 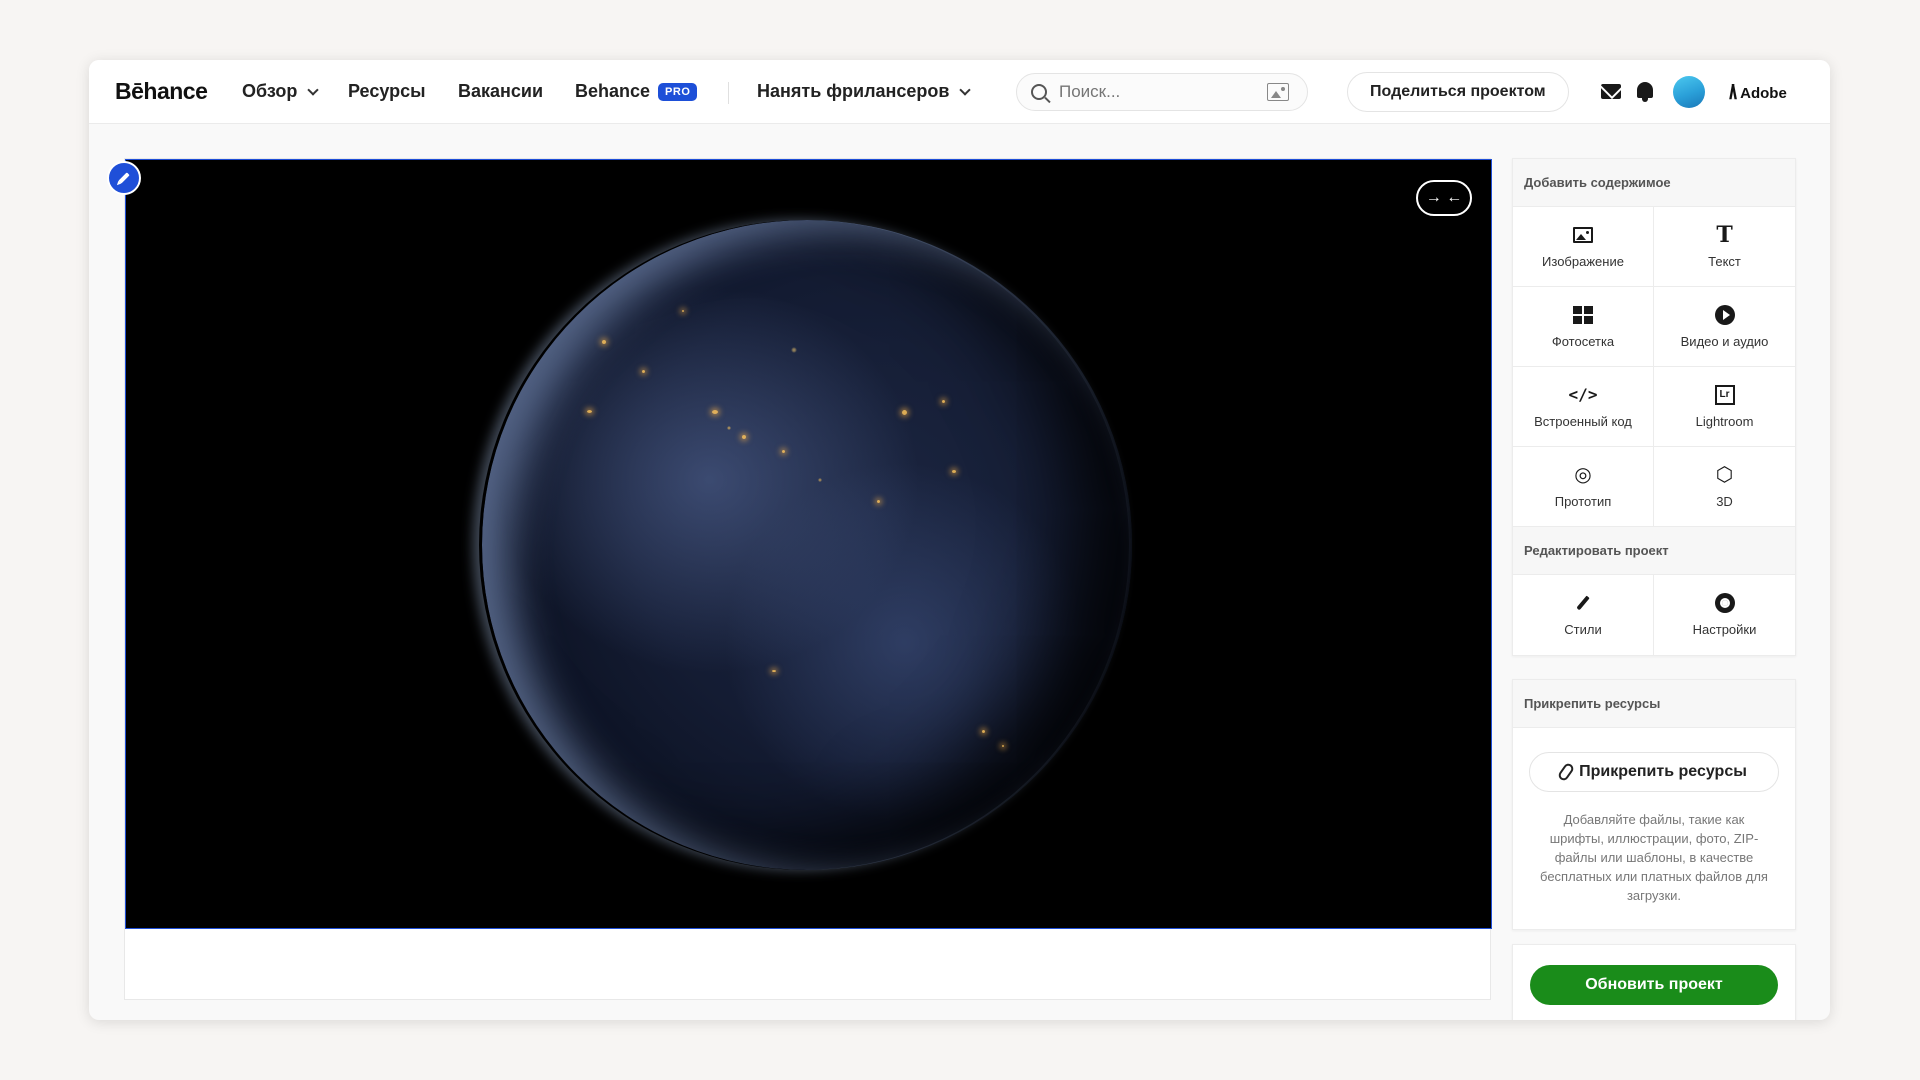 What do you see at coordinates (1724, 487) in the screenshot?
I see `add-3d-tile: ⬡ 3D` at bounding box center [1724, 487].